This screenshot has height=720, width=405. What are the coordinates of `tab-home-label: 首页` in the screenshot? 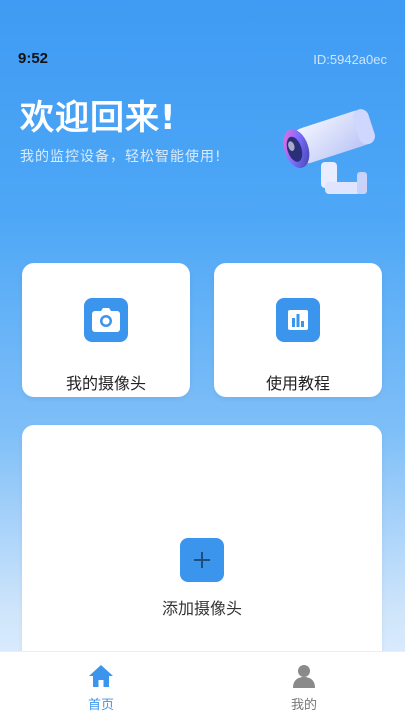 It's located at (100, 705).